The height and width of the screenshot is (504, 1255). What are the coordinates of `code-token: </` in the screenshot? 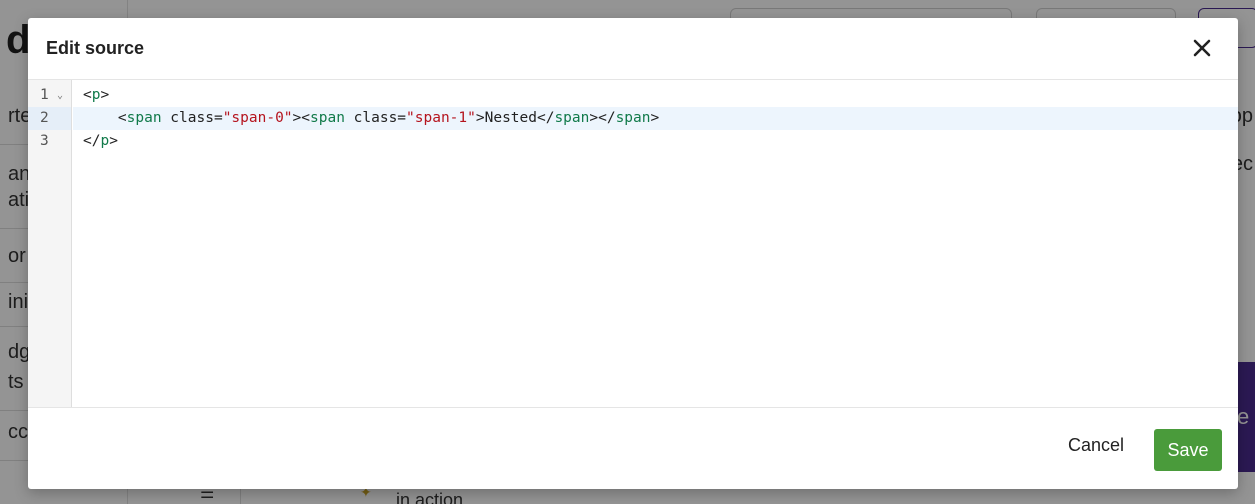 It's located at (92, 141).